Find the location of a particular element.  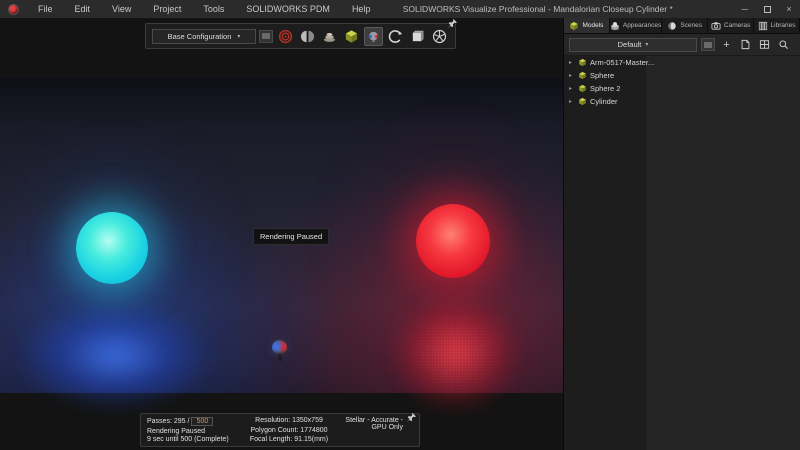

snapshot-icon is located at coordinates (417, 36).